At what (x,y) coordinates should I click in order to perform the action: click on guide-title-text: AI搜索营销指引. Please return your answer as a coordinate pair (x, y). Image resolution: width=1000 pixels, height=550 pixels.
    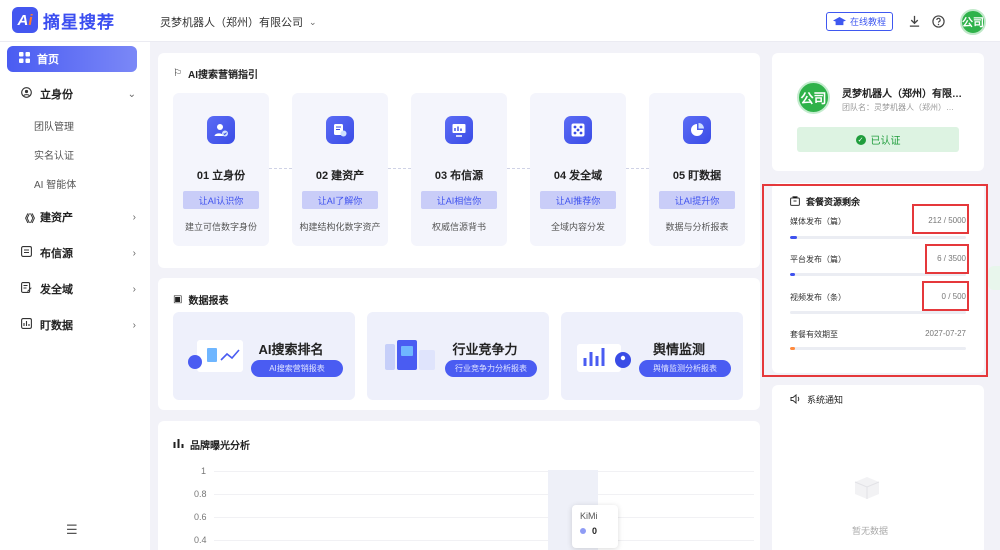
    Looking at the image, I should click on (222, 75).